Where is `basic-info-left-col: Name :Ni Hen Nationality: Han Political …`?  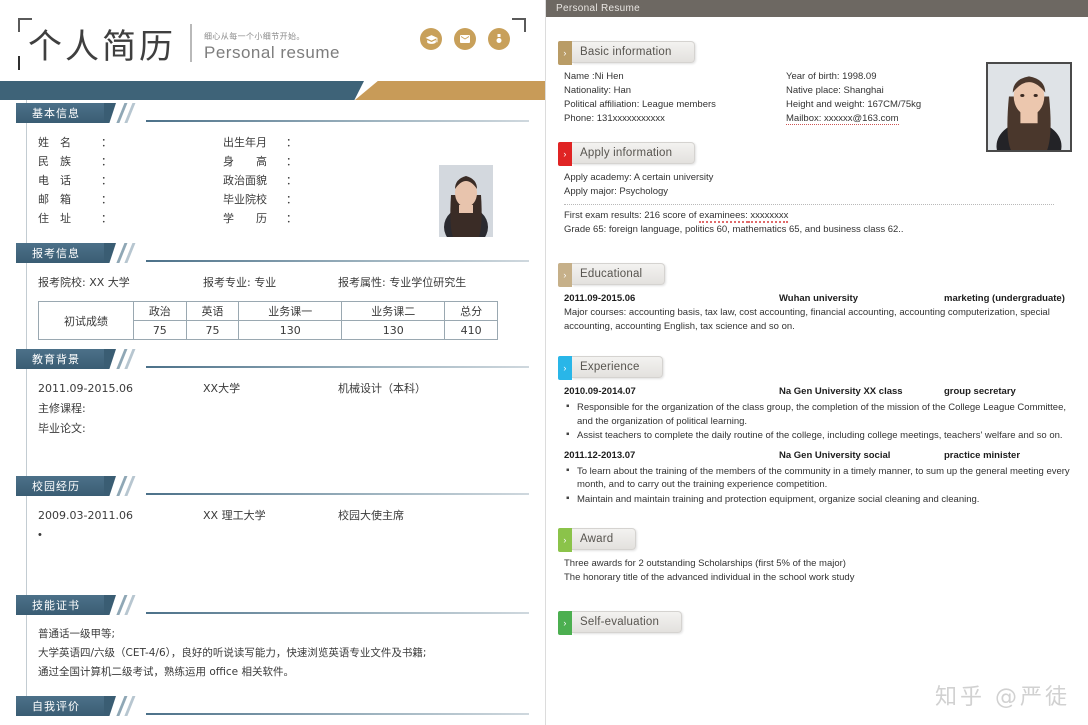
basic-info-left-col: Name :Ni Hen Nationality: Han Political … is located at coordinates (675, 98).